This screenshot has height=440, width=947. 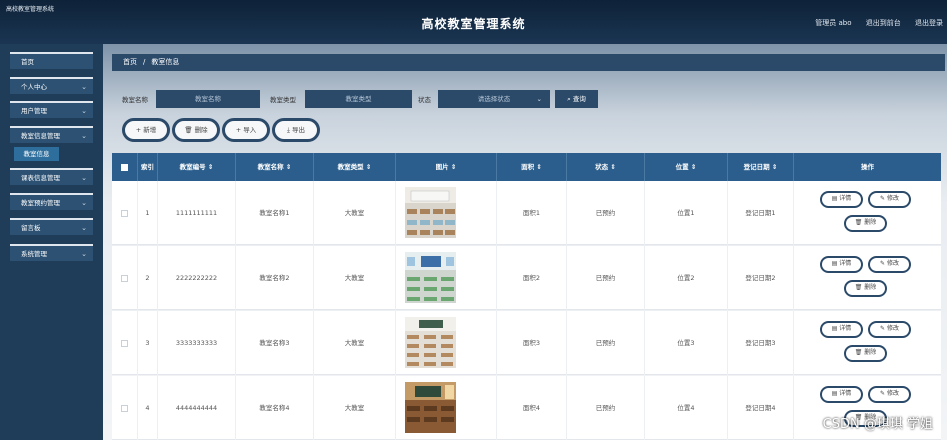 What do you see at coordinates (197, 213) in the screenshot?
I see `cell-number: 1111111111` at bounding box center [197, 213].